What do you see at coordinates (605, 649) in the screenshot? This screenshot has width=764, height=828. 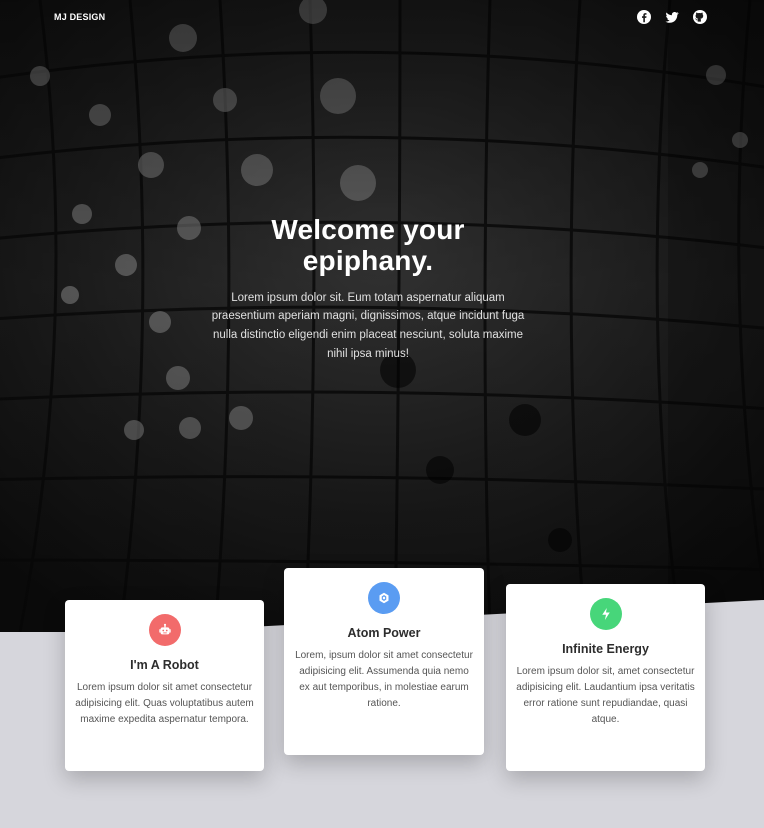 I see `card-title: Infinite Energy` at bounding box center [605, 649].